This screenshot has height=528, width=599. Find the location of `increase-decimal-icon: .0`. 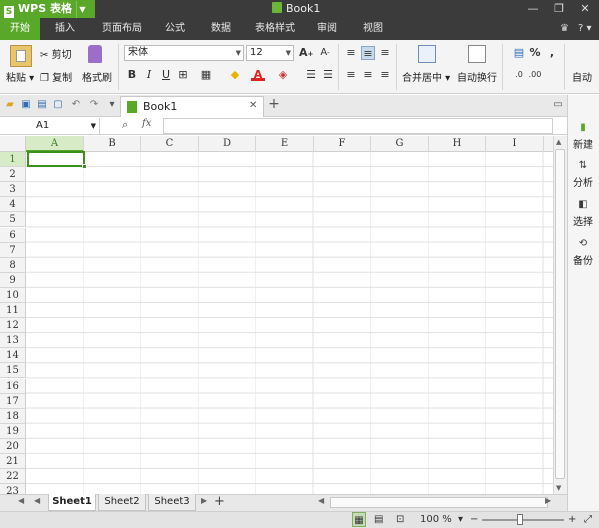

increase-decimal-icon: .0 is located at coordinates (519, 75).